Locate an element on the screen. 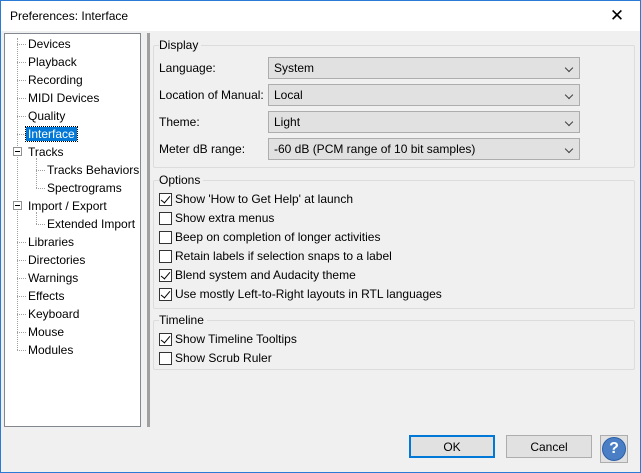  ok-button: OK is located at coordinates (452, 446).